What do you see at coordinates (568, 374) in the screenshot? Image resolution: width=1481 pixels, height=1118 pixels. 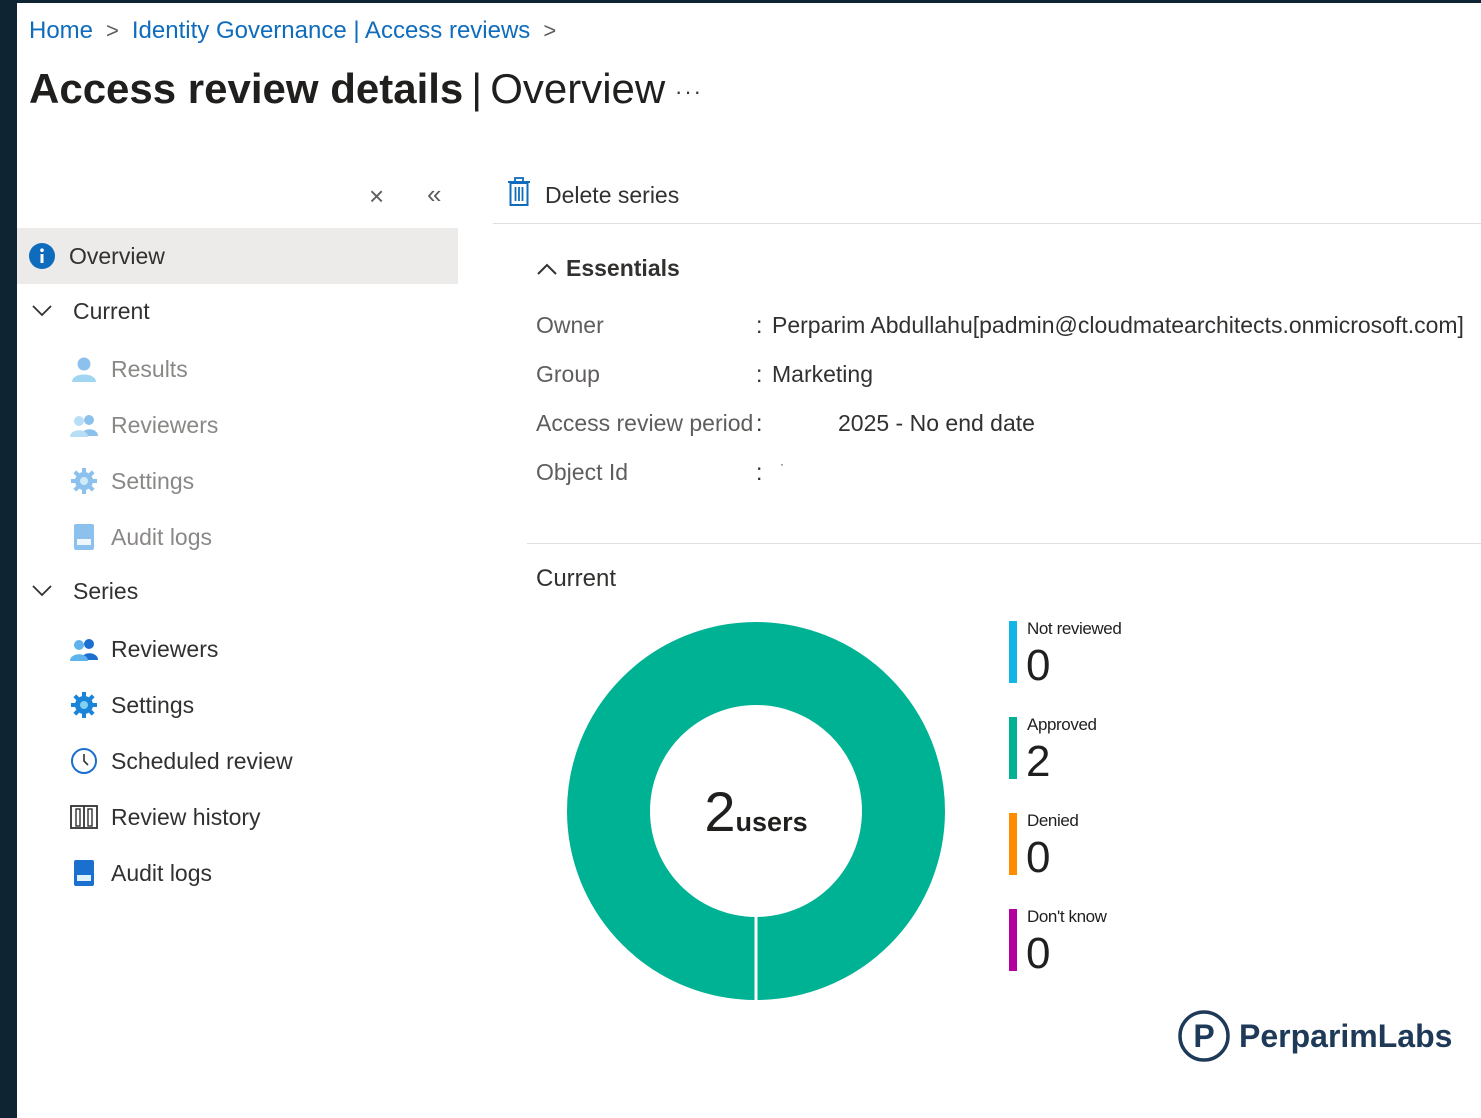 I see `essentials-key: Group` at bounding box center [568, 374].